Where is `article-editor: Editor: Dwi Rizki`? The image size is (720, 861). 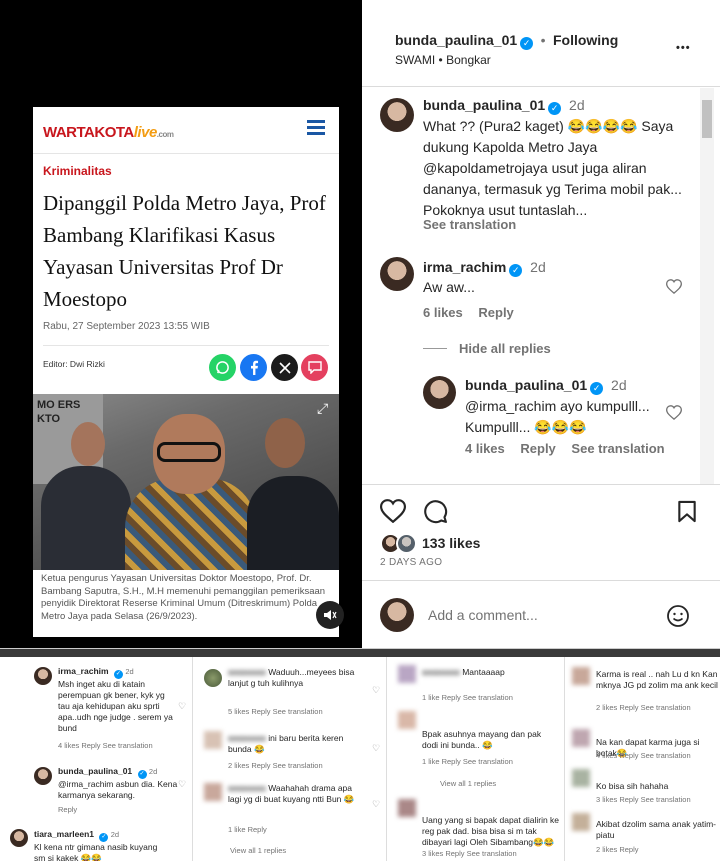
article-editor: Editor: Dwi Rizki is located at coordinates (74, 364).